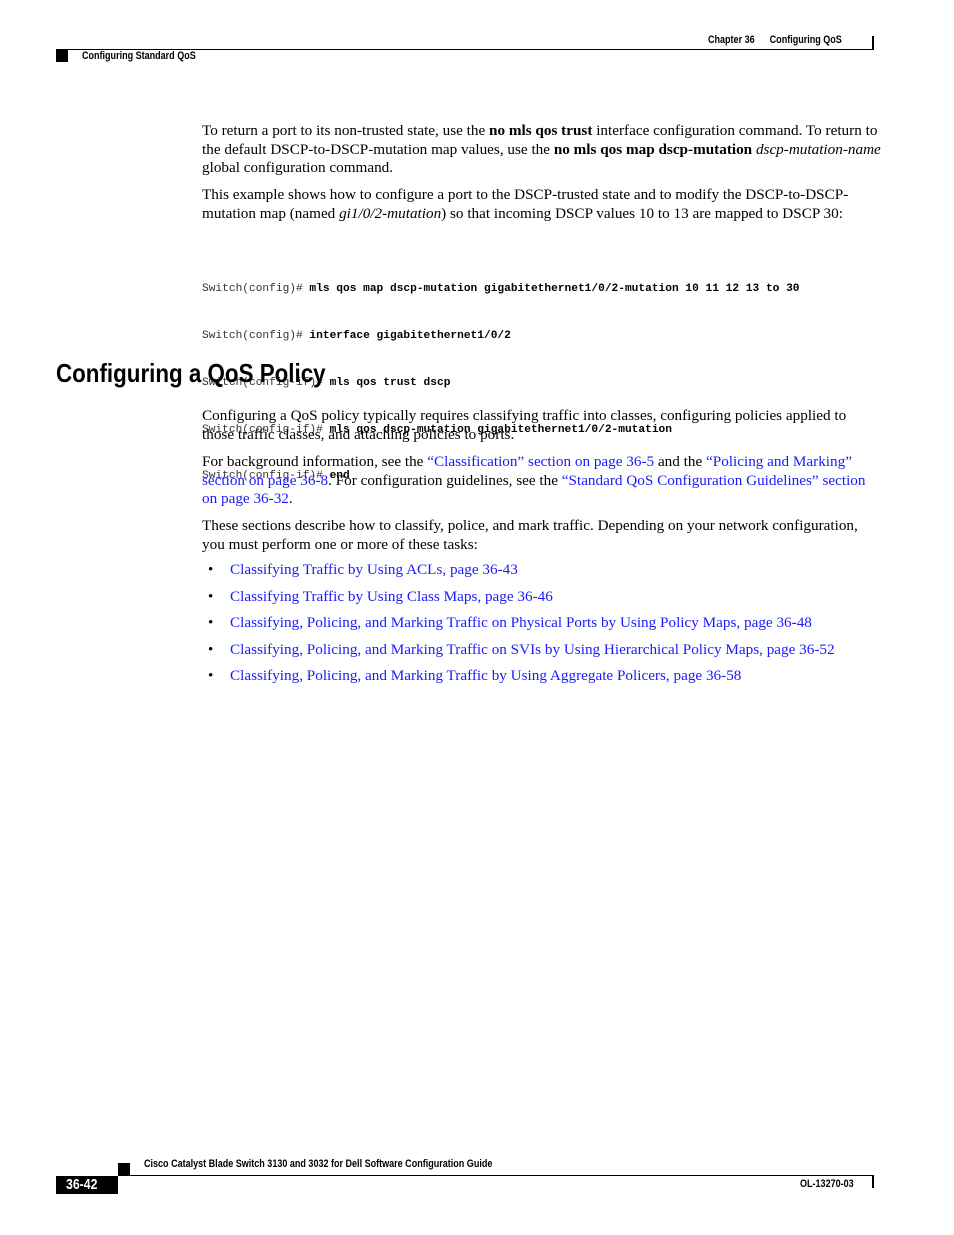 This screenshot has height=1235, width=954. Describe the element at coordinates (680, 461) in the screenshot. I see `text: and the` at that location.